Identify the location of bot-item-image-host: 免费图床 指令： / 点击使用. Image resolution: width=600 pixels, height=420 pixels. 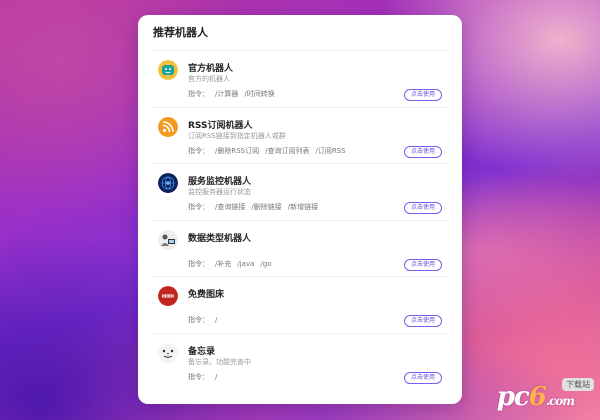
(300, 305).